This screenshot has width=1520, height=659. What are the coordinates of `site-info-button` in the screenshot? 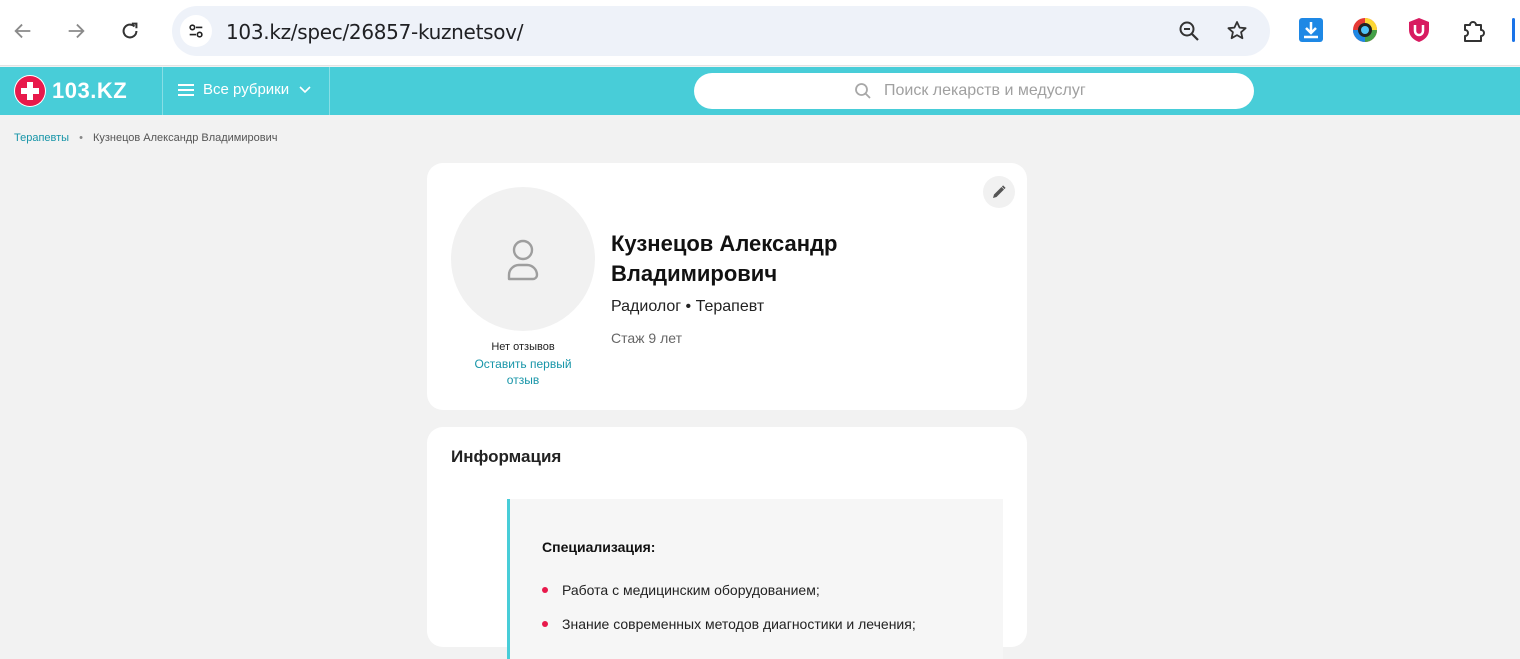 It's located at (196, 31).